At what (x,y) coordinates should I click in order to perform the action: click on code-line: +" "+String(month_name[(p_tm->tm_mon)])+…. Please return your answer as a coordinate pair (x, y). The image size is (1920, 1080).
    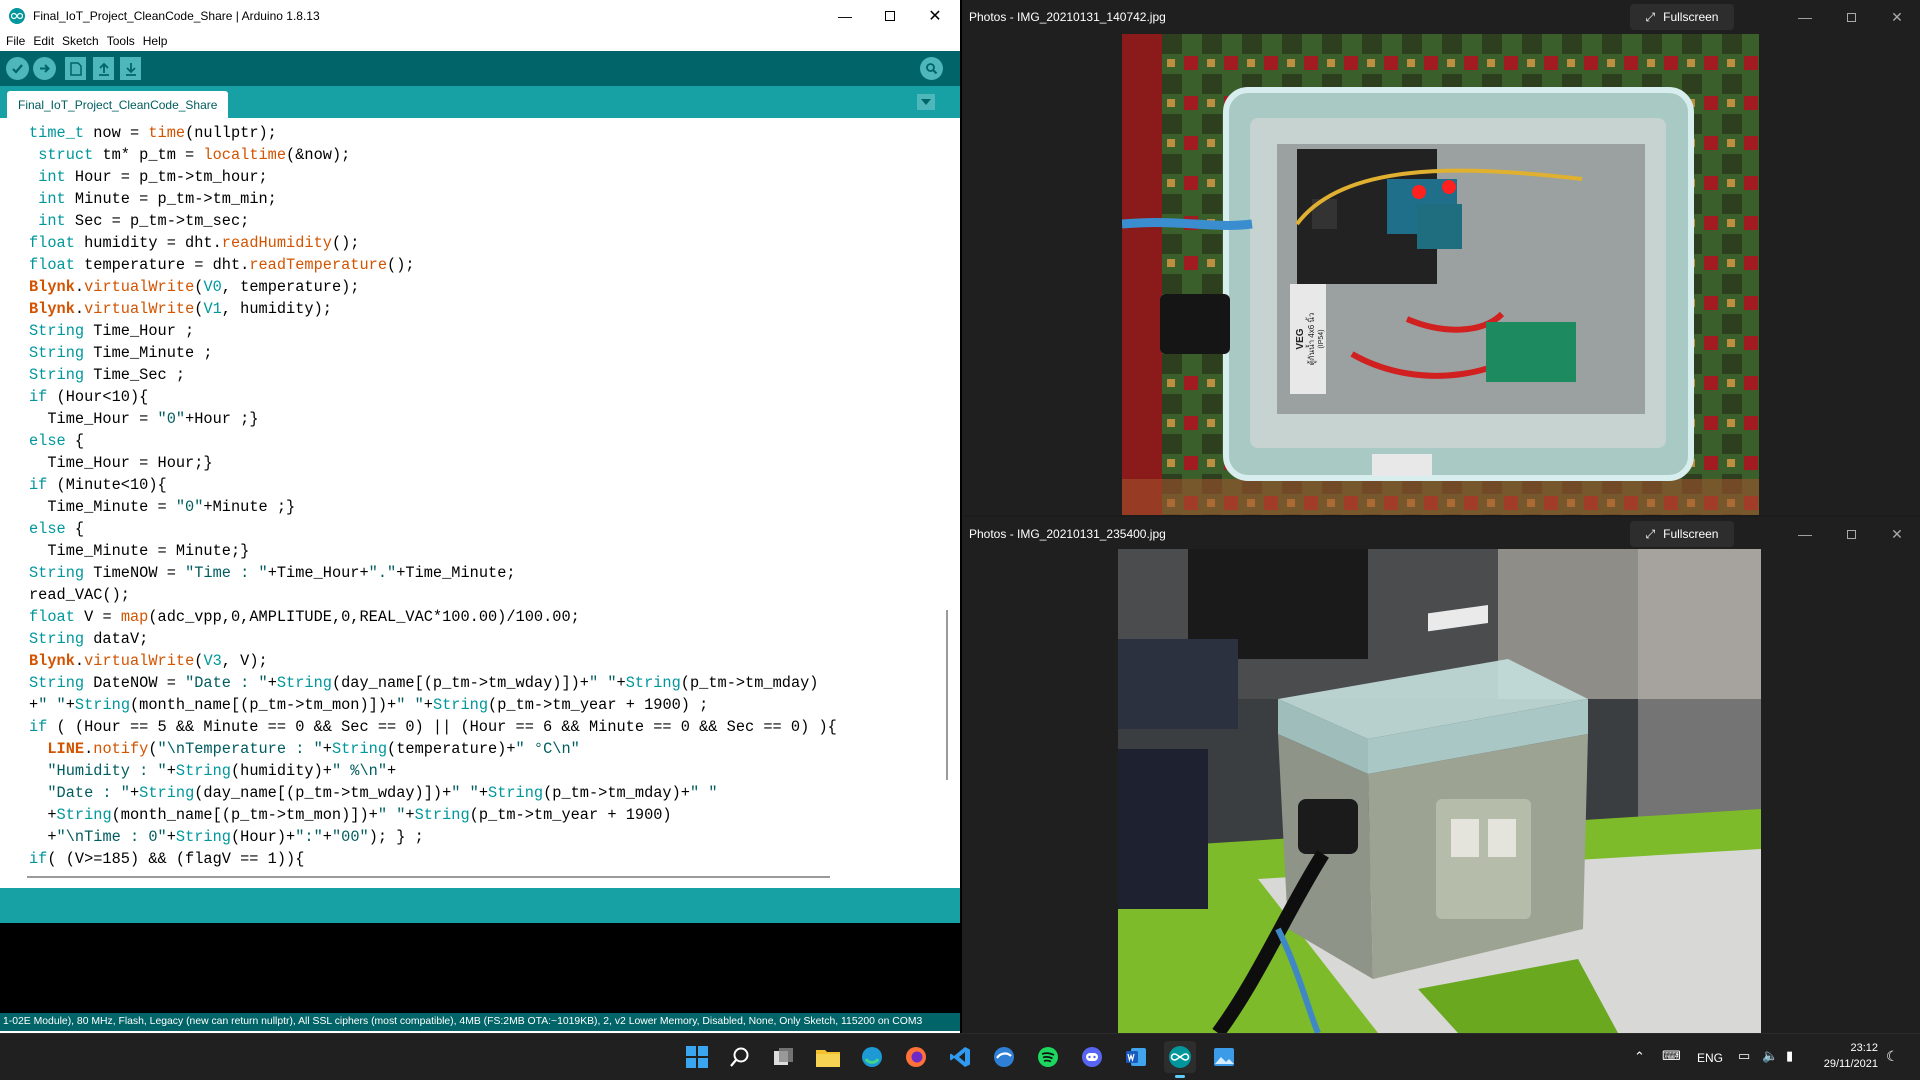
    Looking at the image, I should click on (433, 705).